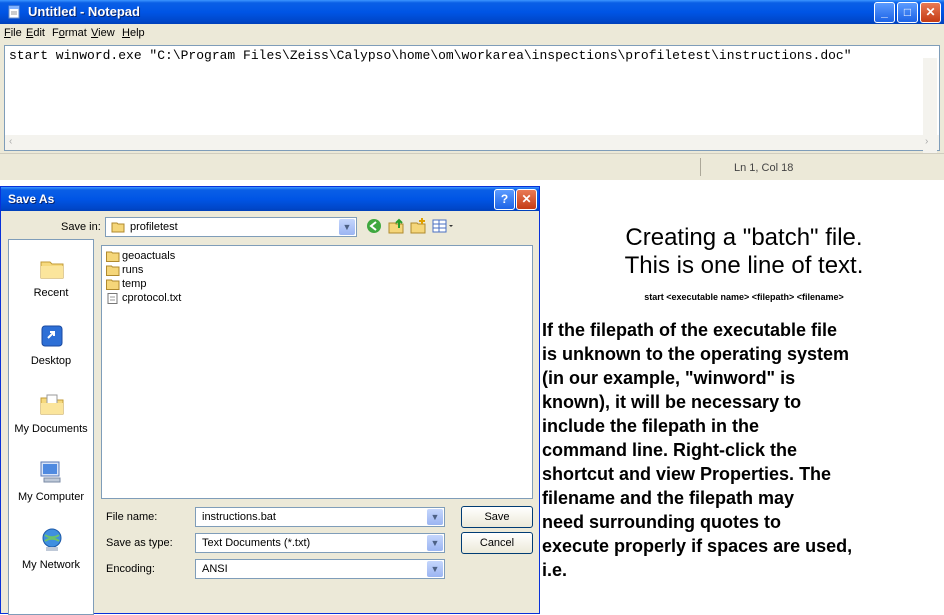  I want to click on menu-help: Help, so click(133, 33).